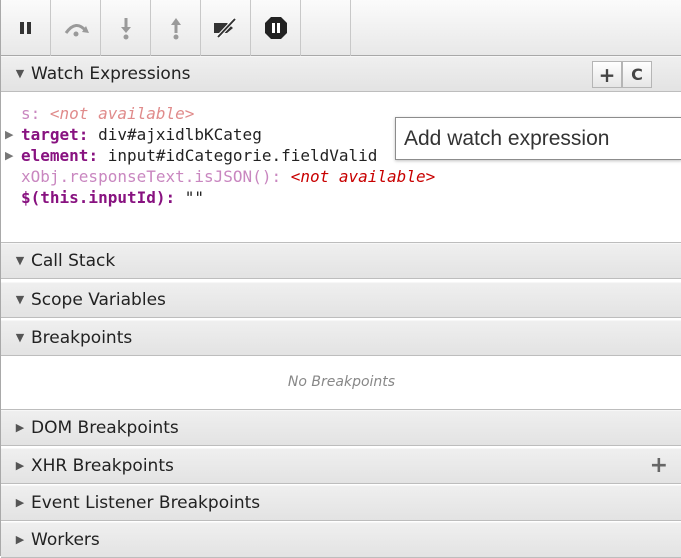 Image resolution: width=681 pixels, height=558 pixels. What do you see at coordinates (341, 540) in the screenshot?
I see `workers-header: ▶ Workers` at bounding box center [341, 540].